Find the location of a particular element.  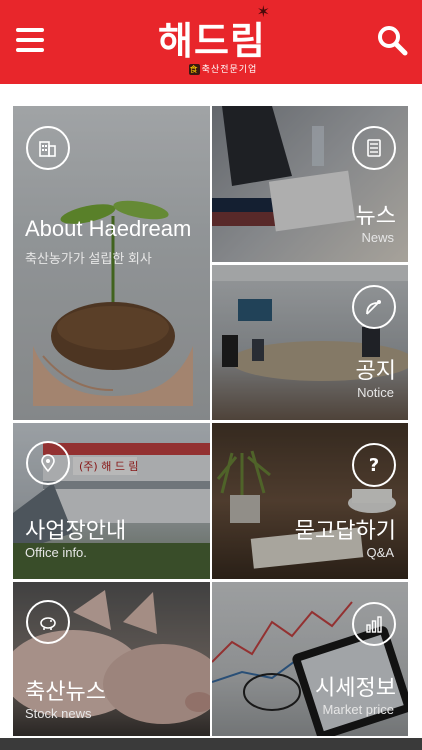

tile-office-info: (주) 해 드 림 사업장안내 Office info. is located at coordinates (111, 501).